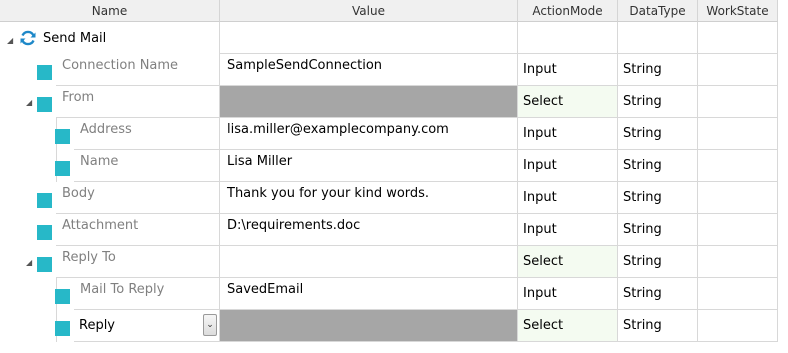 The image size is (788, 353). I want to click on table-row: Name Lisa Miller Input String, so click(389, 166).